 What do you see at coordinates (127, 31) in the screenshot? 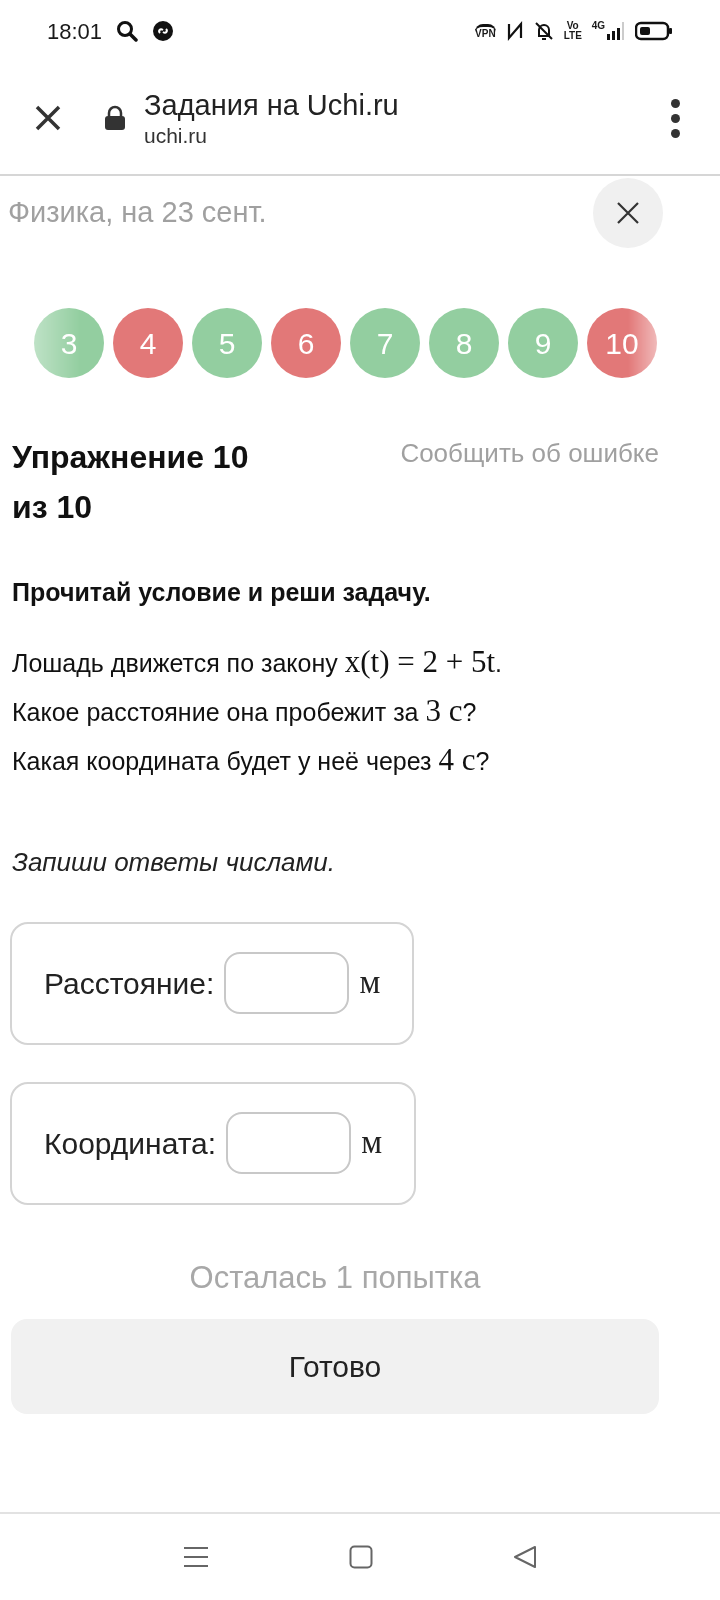
I see `search-icon` at bounding box center [127, 31].